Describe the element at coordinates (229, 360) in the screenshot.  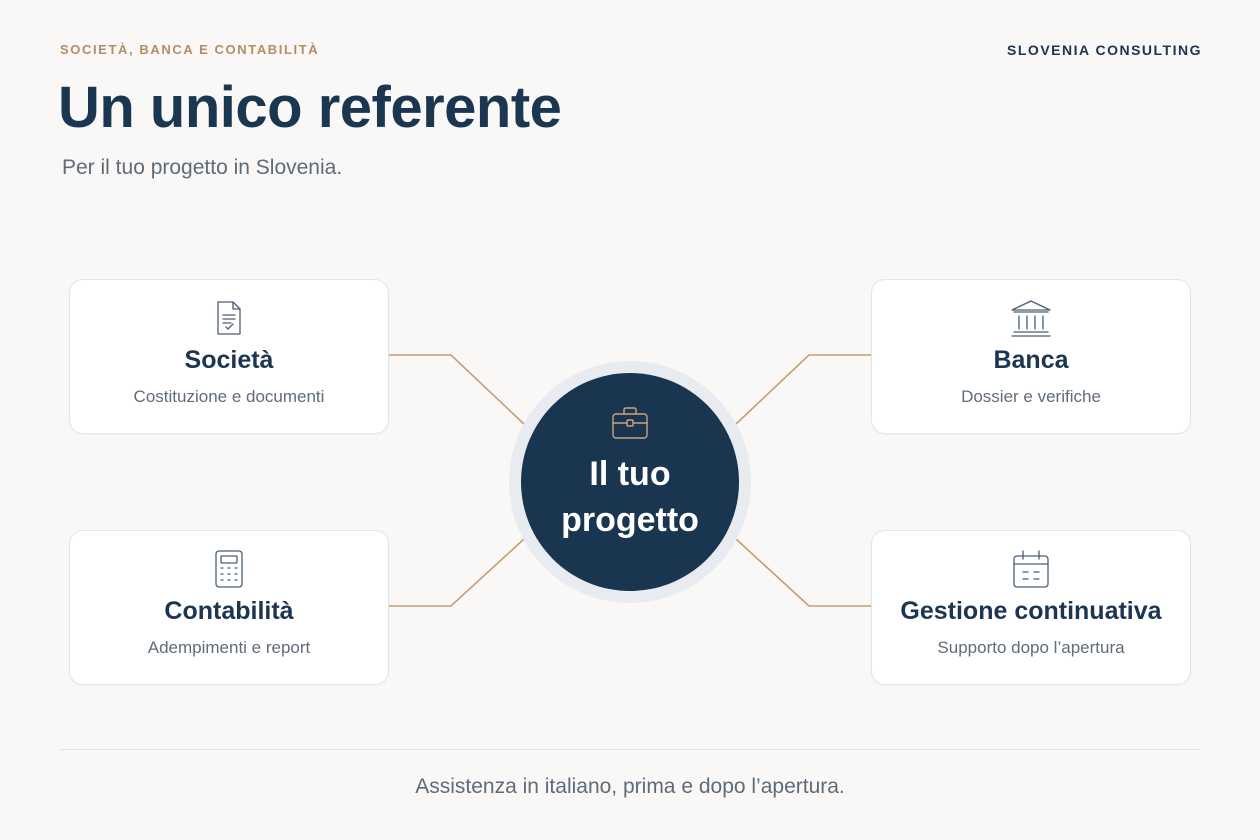
I see `card-title: Società` at that location.